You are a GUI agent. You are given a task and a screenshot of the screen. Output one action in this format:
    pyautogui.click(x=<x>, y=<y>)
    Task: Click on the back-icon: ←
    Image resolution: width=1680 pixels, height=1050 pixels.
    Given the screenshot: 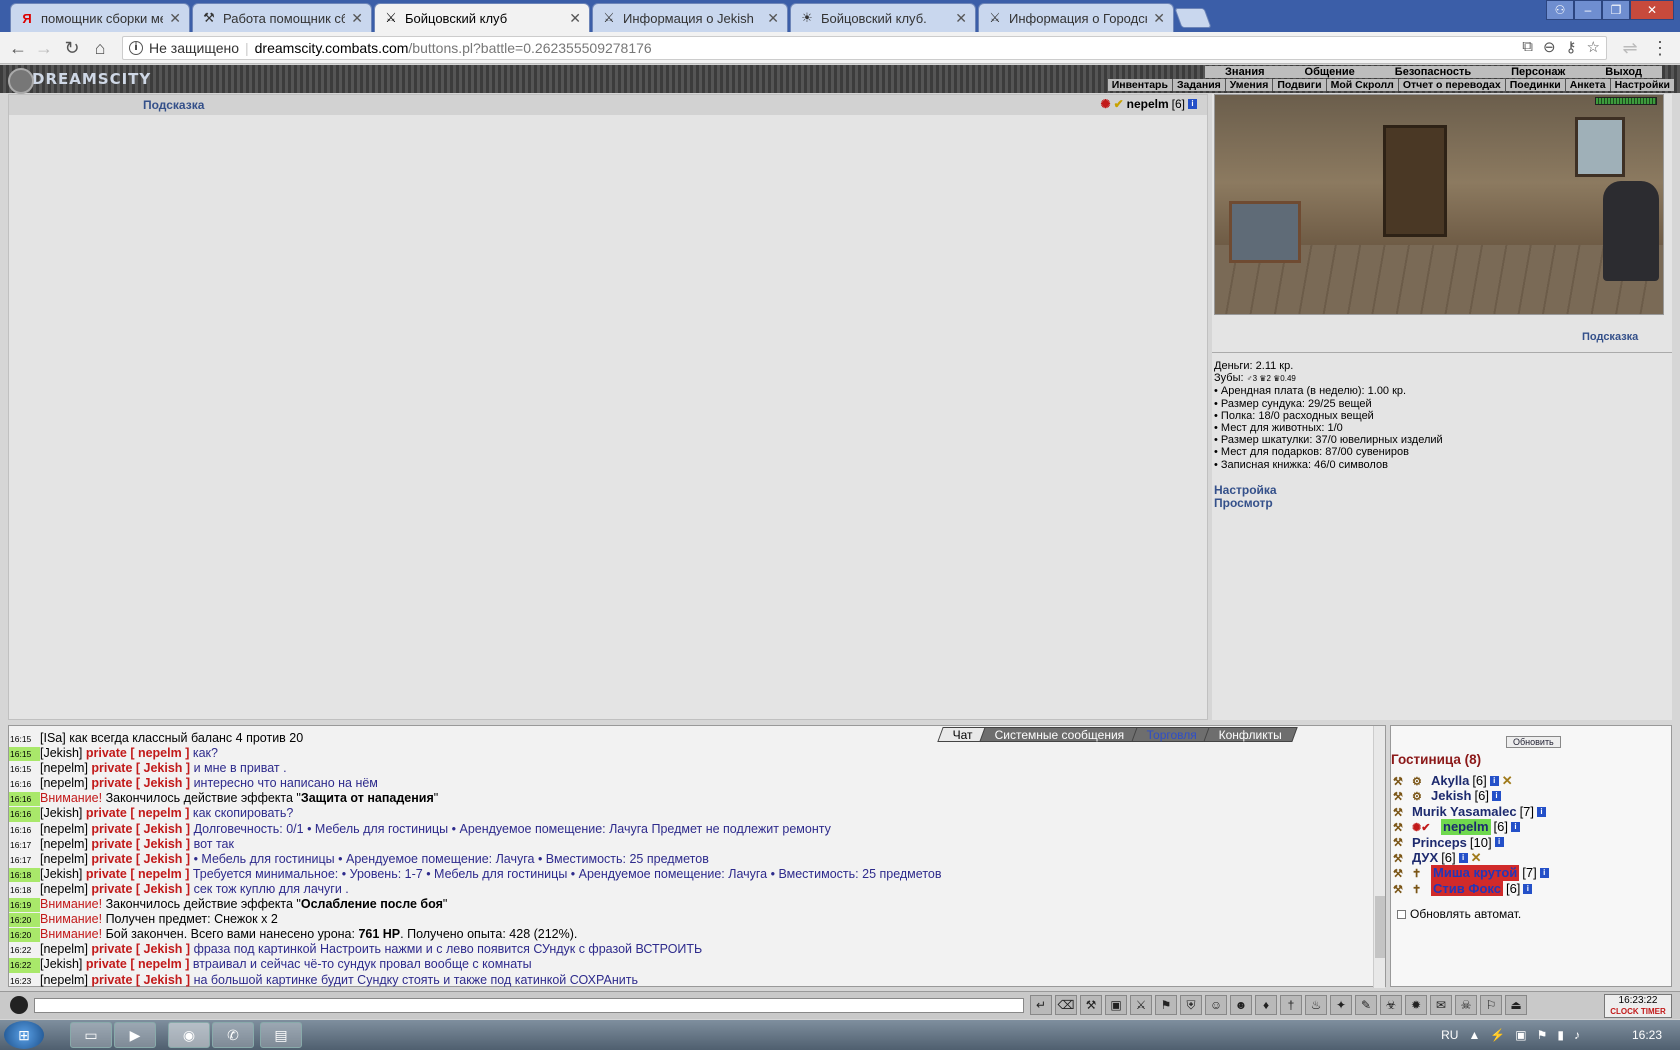 What is the action you would take?
    pyautogui.click(x=18, y=48)
    